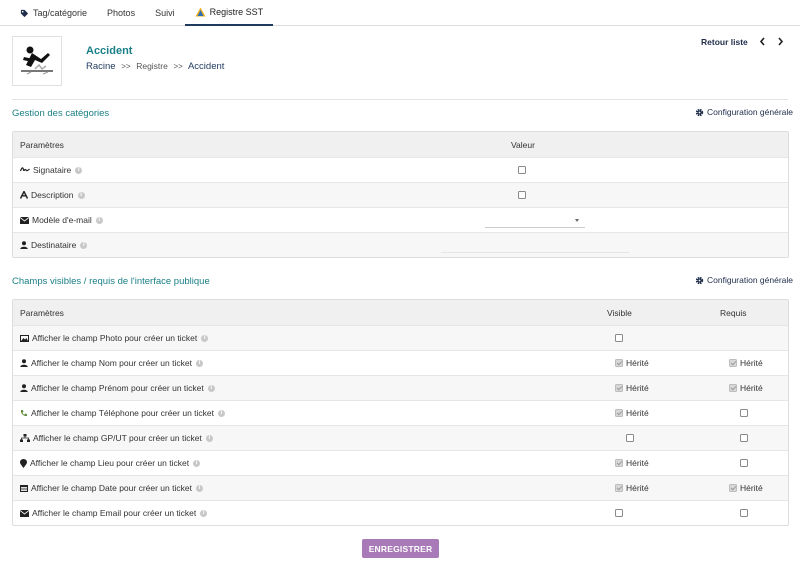  I want to click on row-label-text: Destinataire, so click(54, 245).